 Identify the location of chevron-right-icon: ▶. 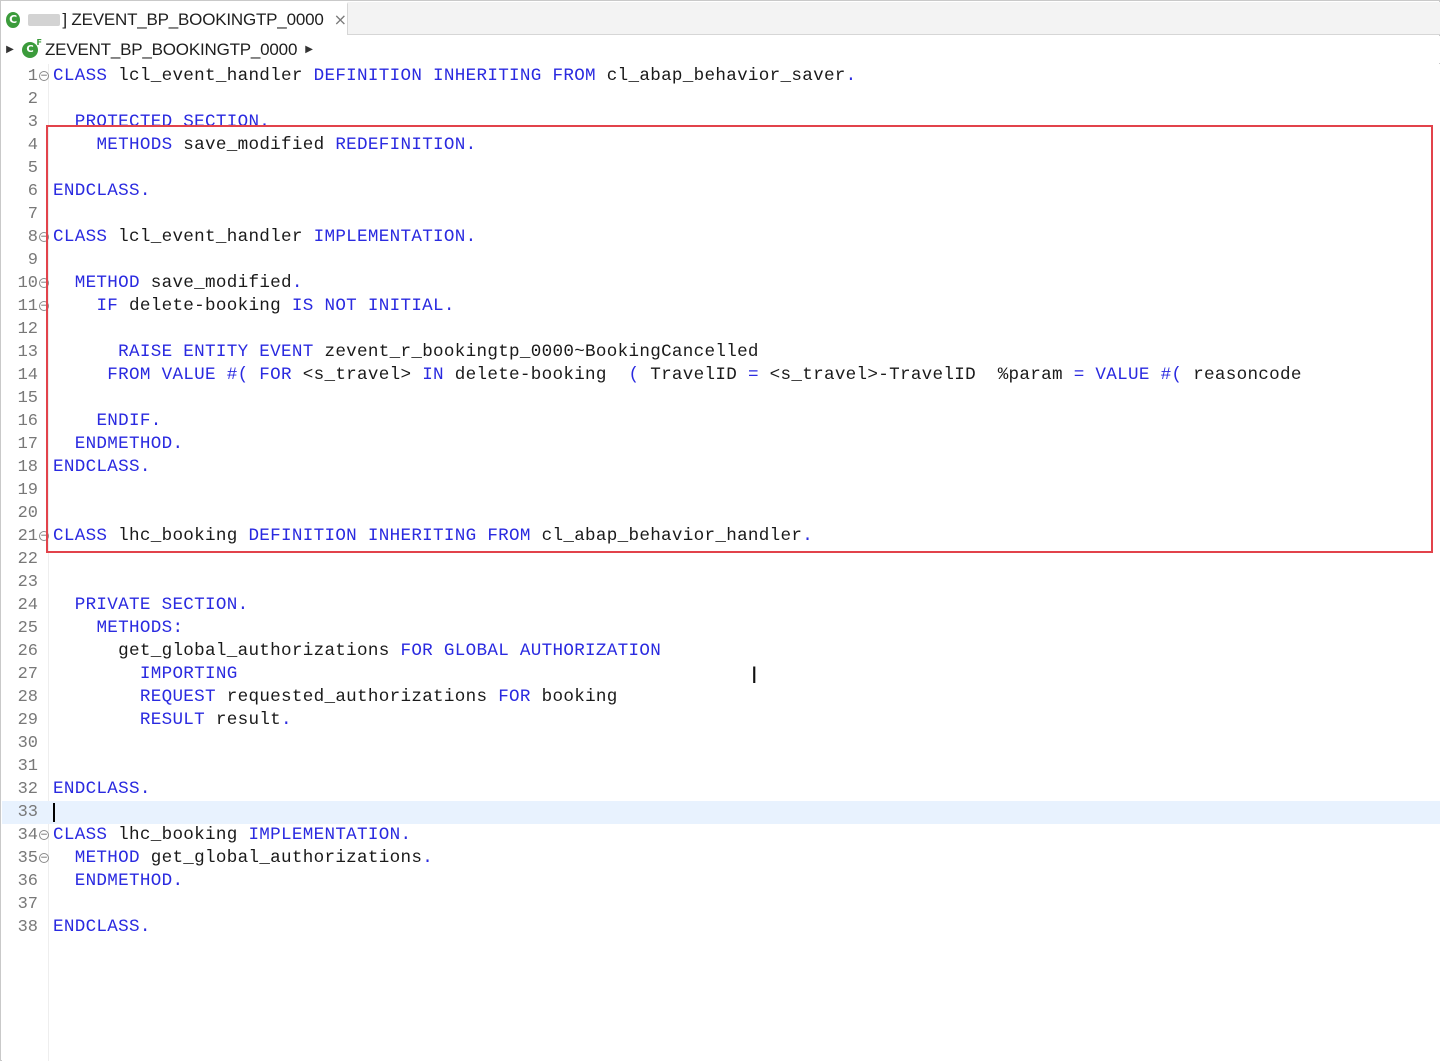
(309, 49).